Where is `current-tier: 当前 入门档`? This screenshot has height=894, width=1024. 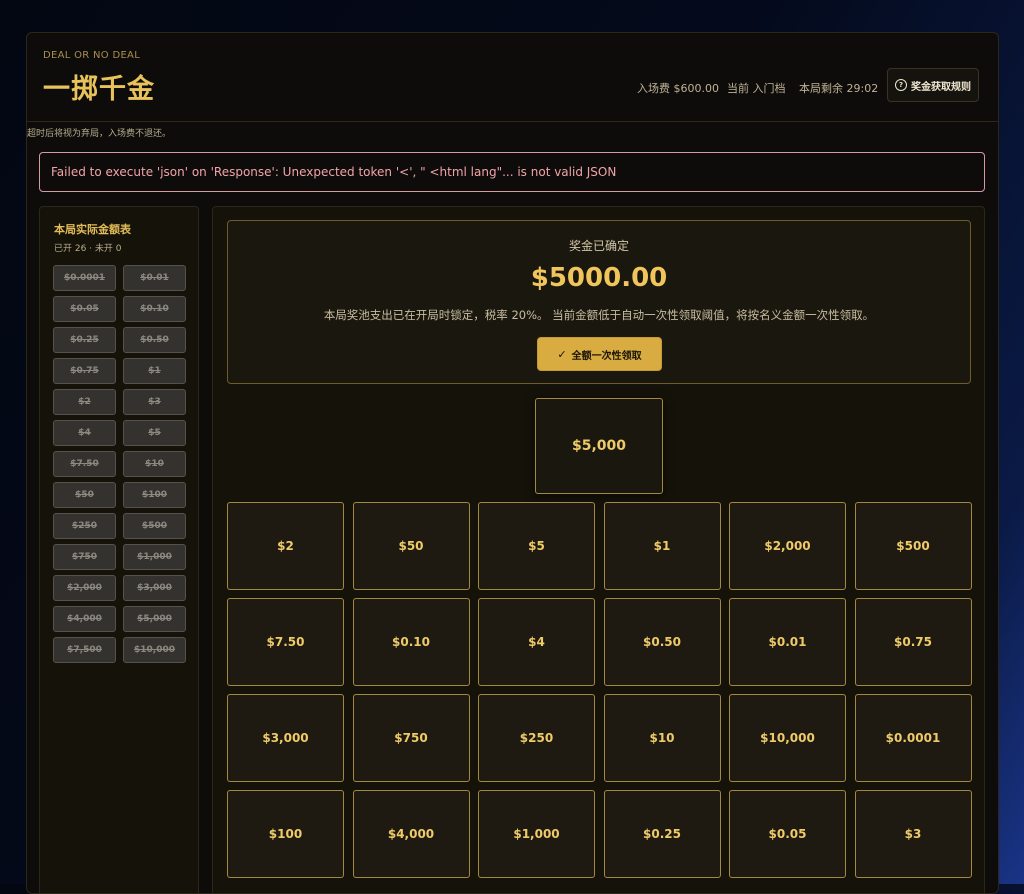 current-tier: 当前 入门档 is located at coordinates (756, 88).